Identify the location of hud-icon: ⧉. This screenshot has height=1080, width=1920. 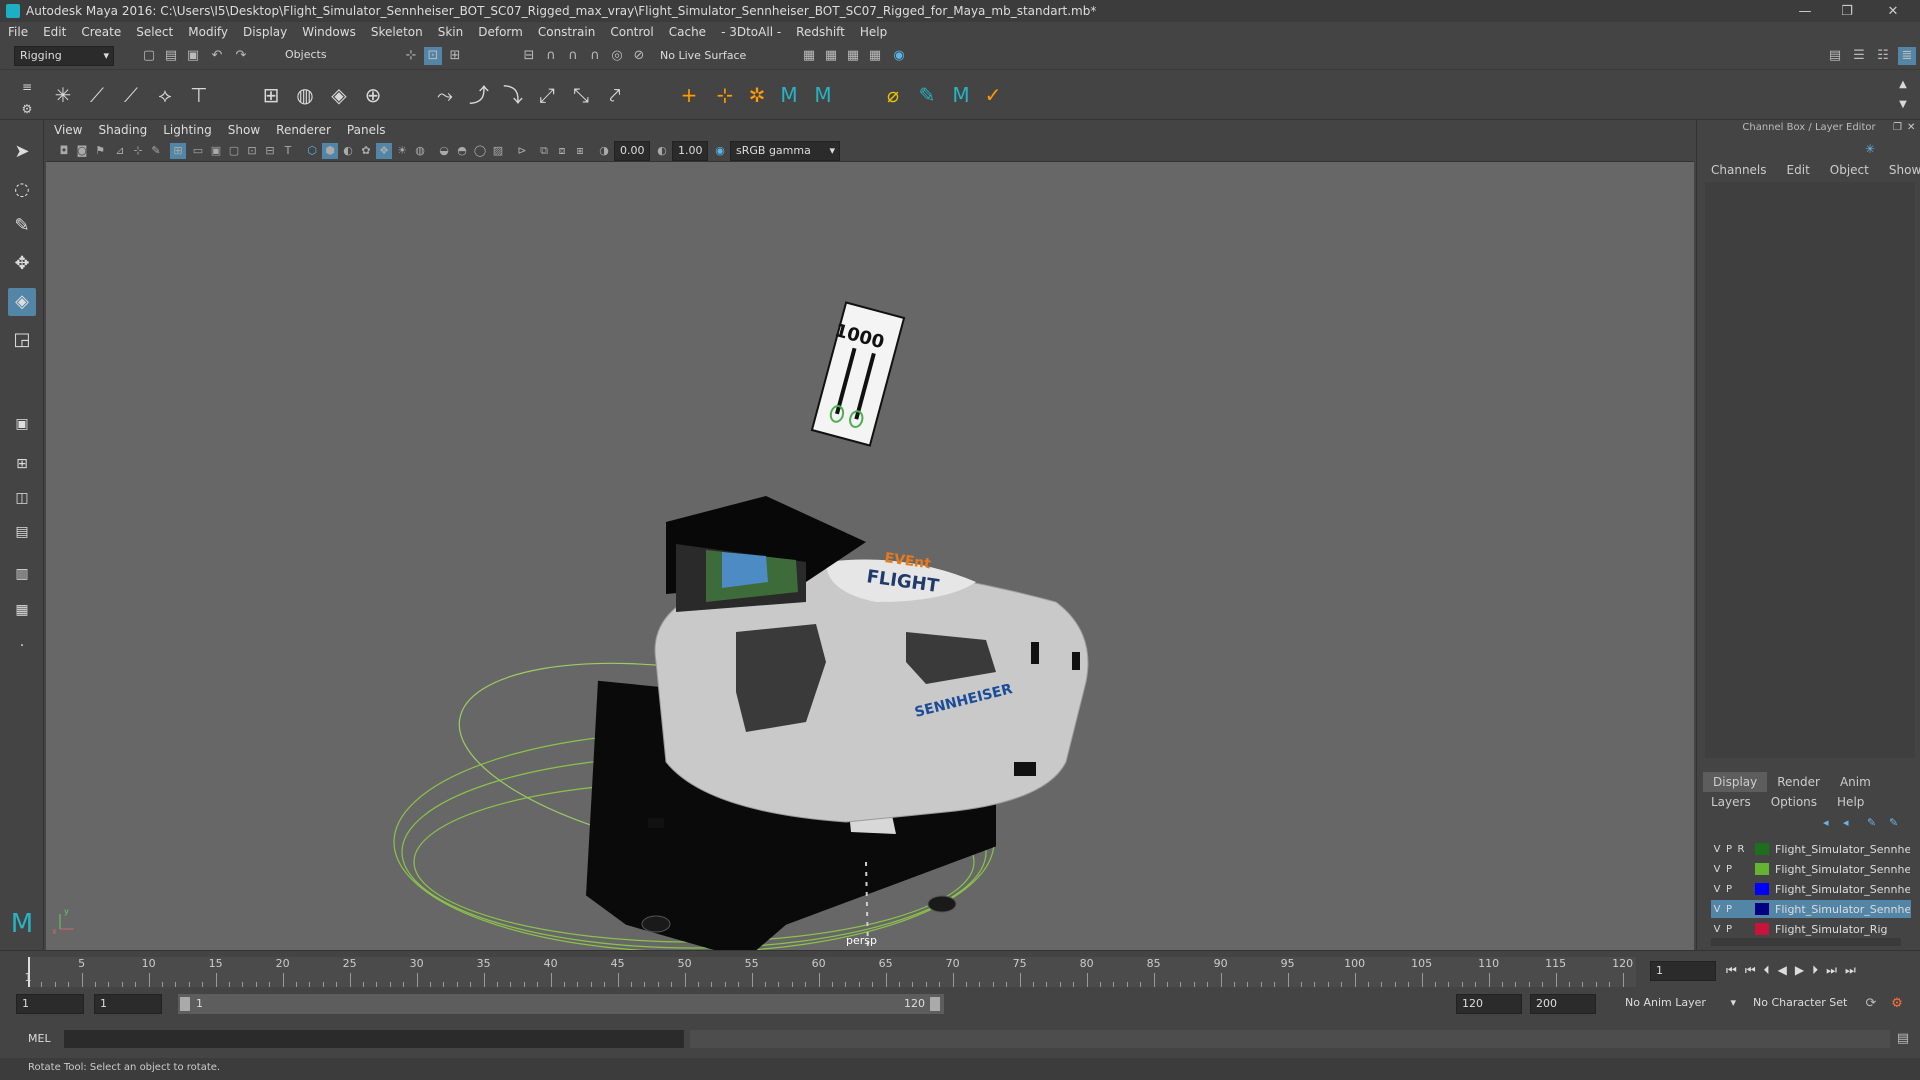
(544, 151).